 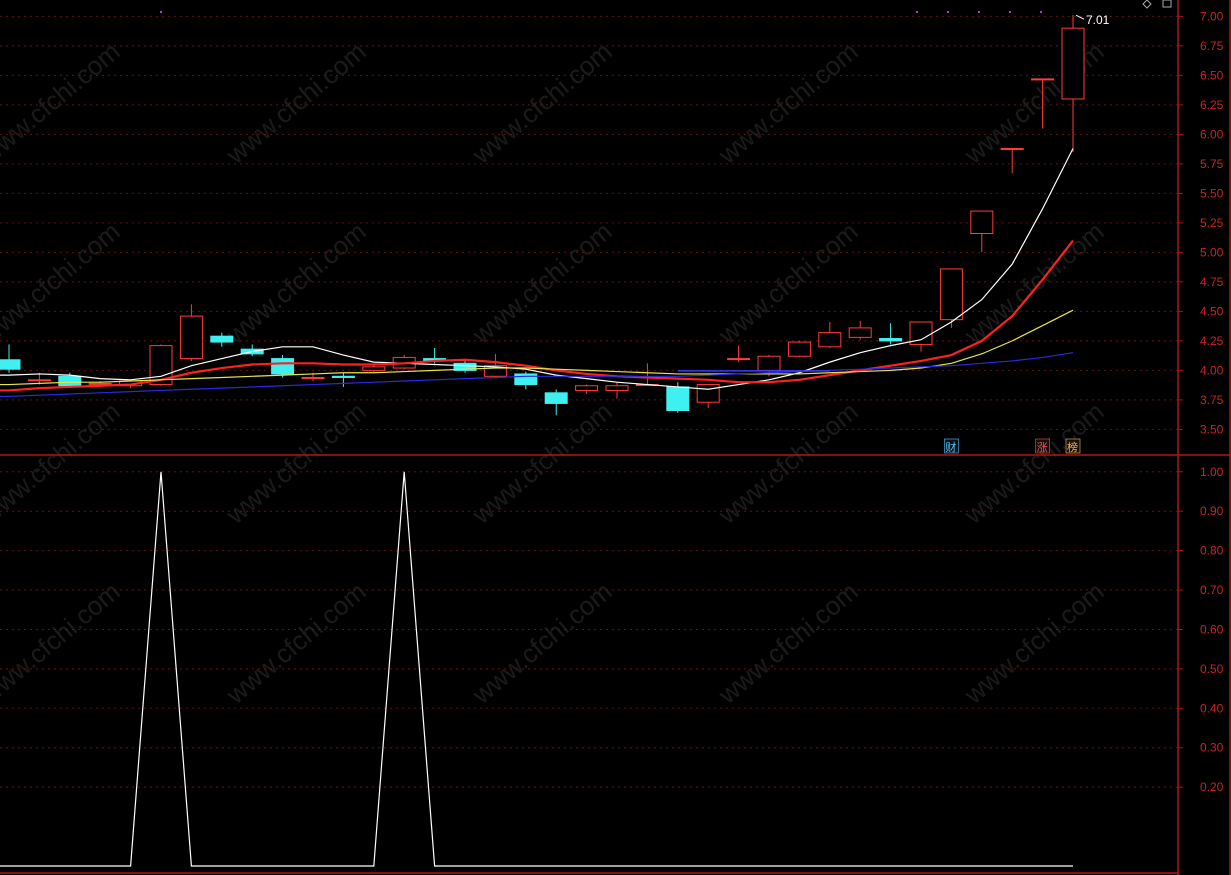 What do you see at coordinates (1212, 748) in the screenshot?
I see `indicator-tick-label: 0.30` at bounding box center [1212, 748].